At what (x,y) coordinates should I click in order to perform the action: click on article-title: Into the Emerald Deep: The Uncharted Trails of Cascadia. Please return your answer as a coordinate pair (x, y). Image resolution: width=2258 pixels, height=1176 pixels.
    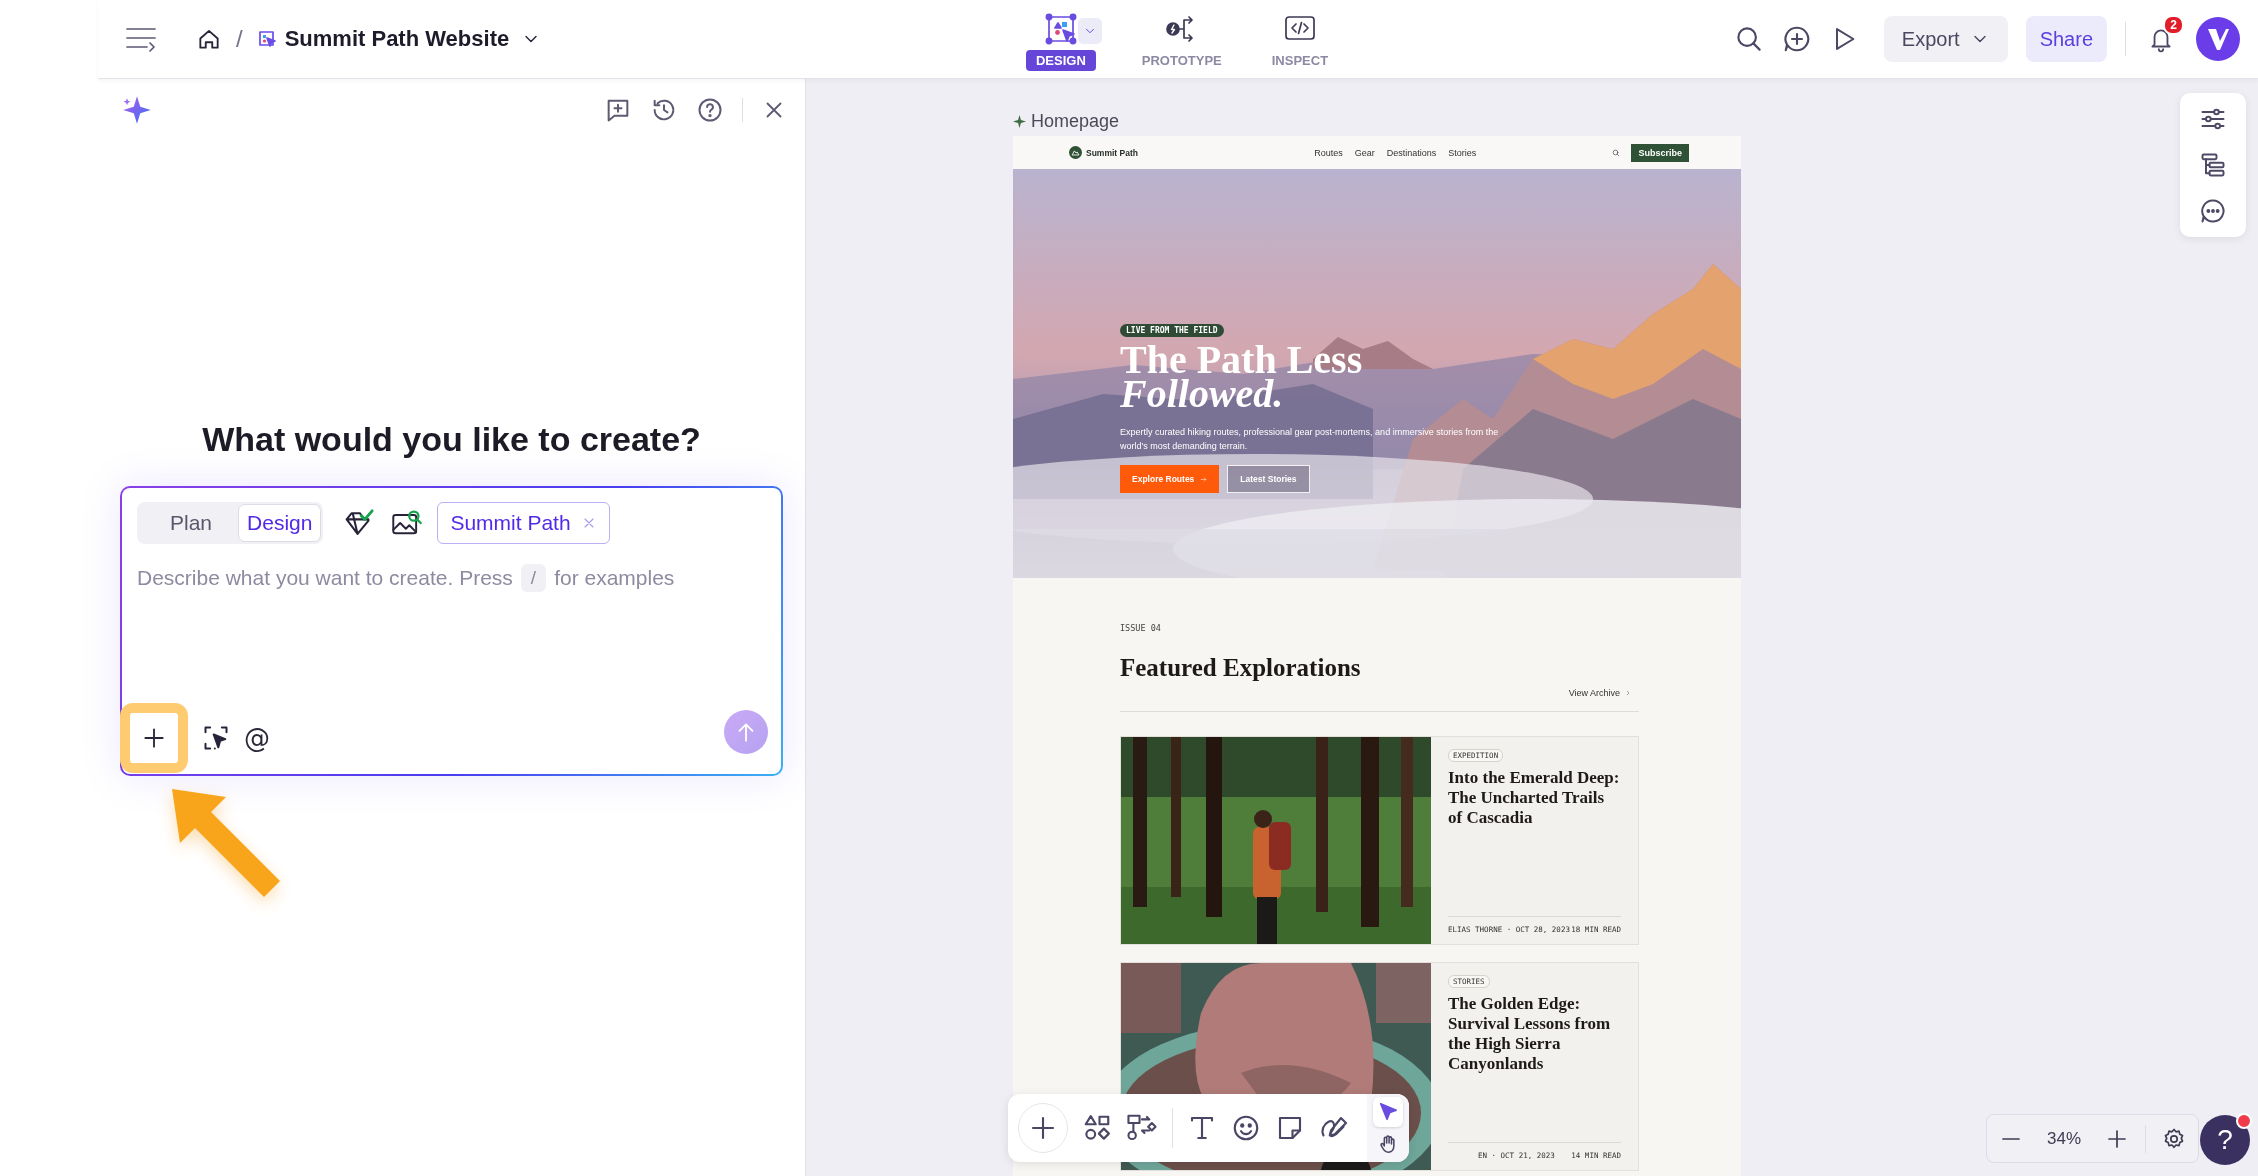
    Looking at the image, I should click on (1534, 797).